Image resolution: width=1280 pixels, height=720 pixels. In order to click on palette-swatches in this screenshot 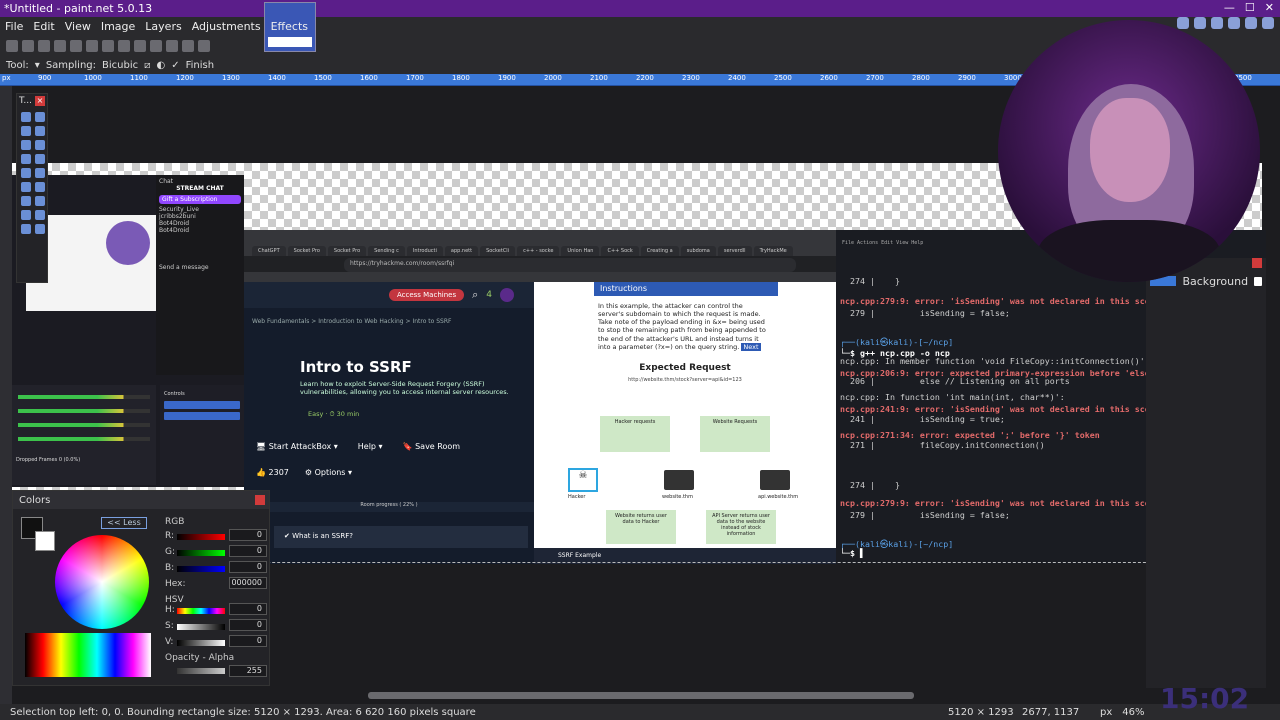, I will do `click(88, 655)`.